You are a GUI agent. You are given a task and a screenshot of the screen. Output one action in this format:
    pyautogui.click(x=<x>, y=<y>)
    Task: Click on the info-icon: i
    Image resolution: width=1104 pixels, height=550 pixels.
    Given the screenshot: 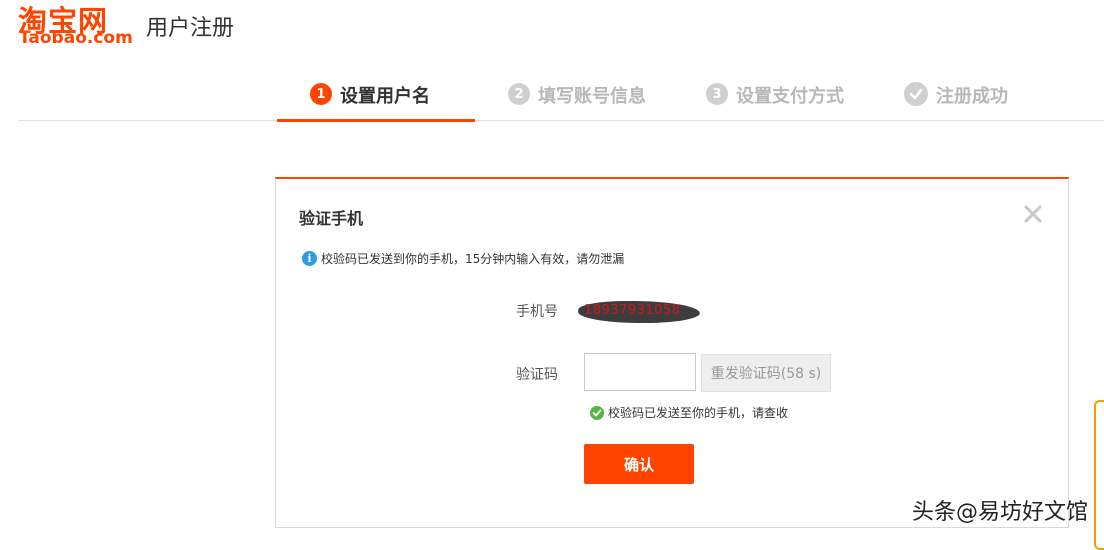 What is the action you would take?
    pyautogui.click(x=309, y=258)
    